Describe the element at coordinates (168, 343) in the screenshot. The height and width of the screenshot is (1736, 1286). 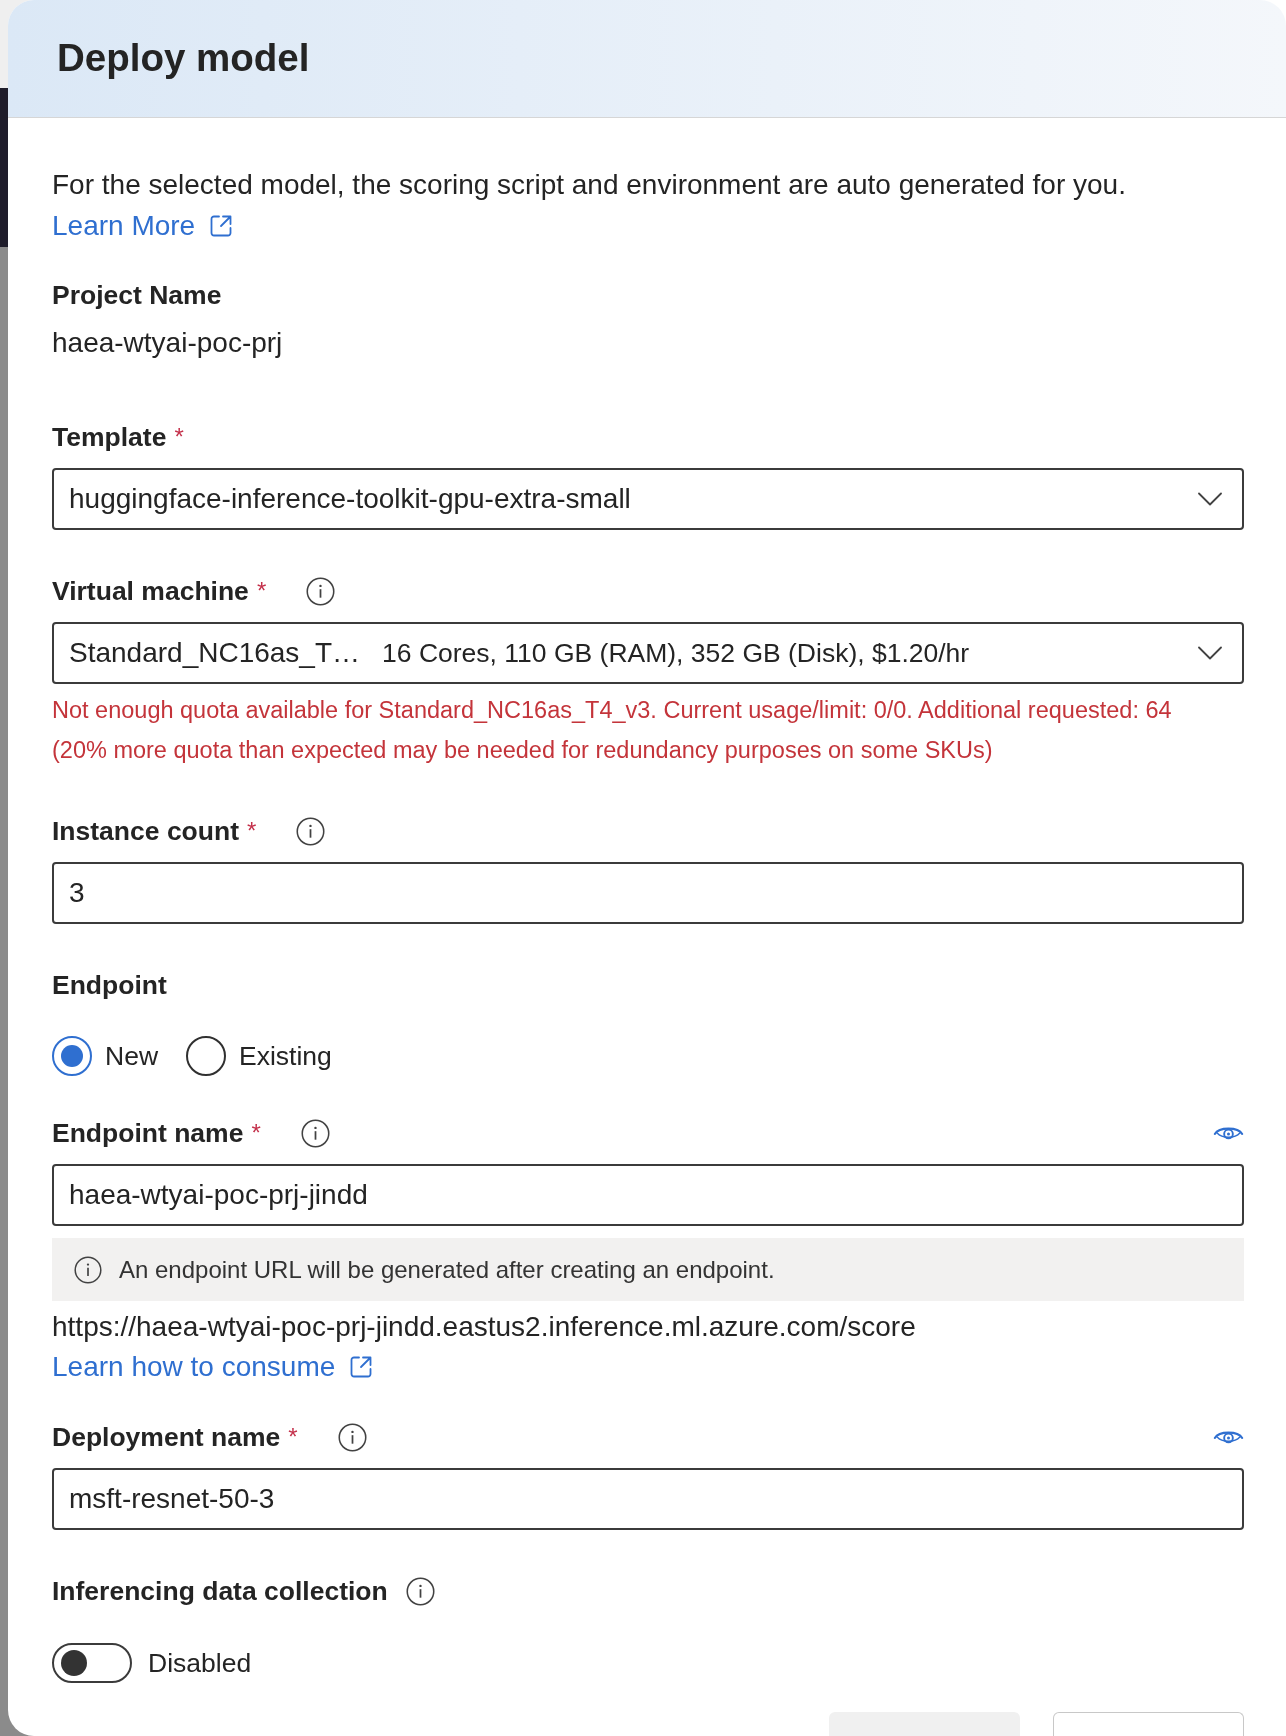
I see `field-value: haea-wtyai-poc-prj` at that location.